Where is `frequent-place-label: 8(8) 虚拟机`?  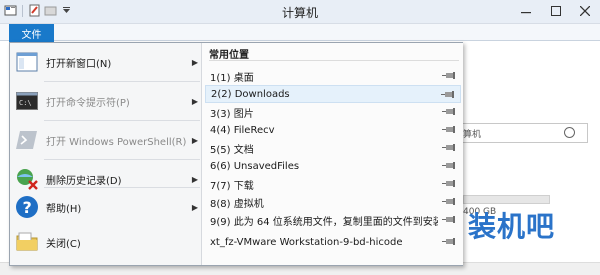 frequent-place-label: 8(8) 虚拟机 is located at coordinates (237, 204).